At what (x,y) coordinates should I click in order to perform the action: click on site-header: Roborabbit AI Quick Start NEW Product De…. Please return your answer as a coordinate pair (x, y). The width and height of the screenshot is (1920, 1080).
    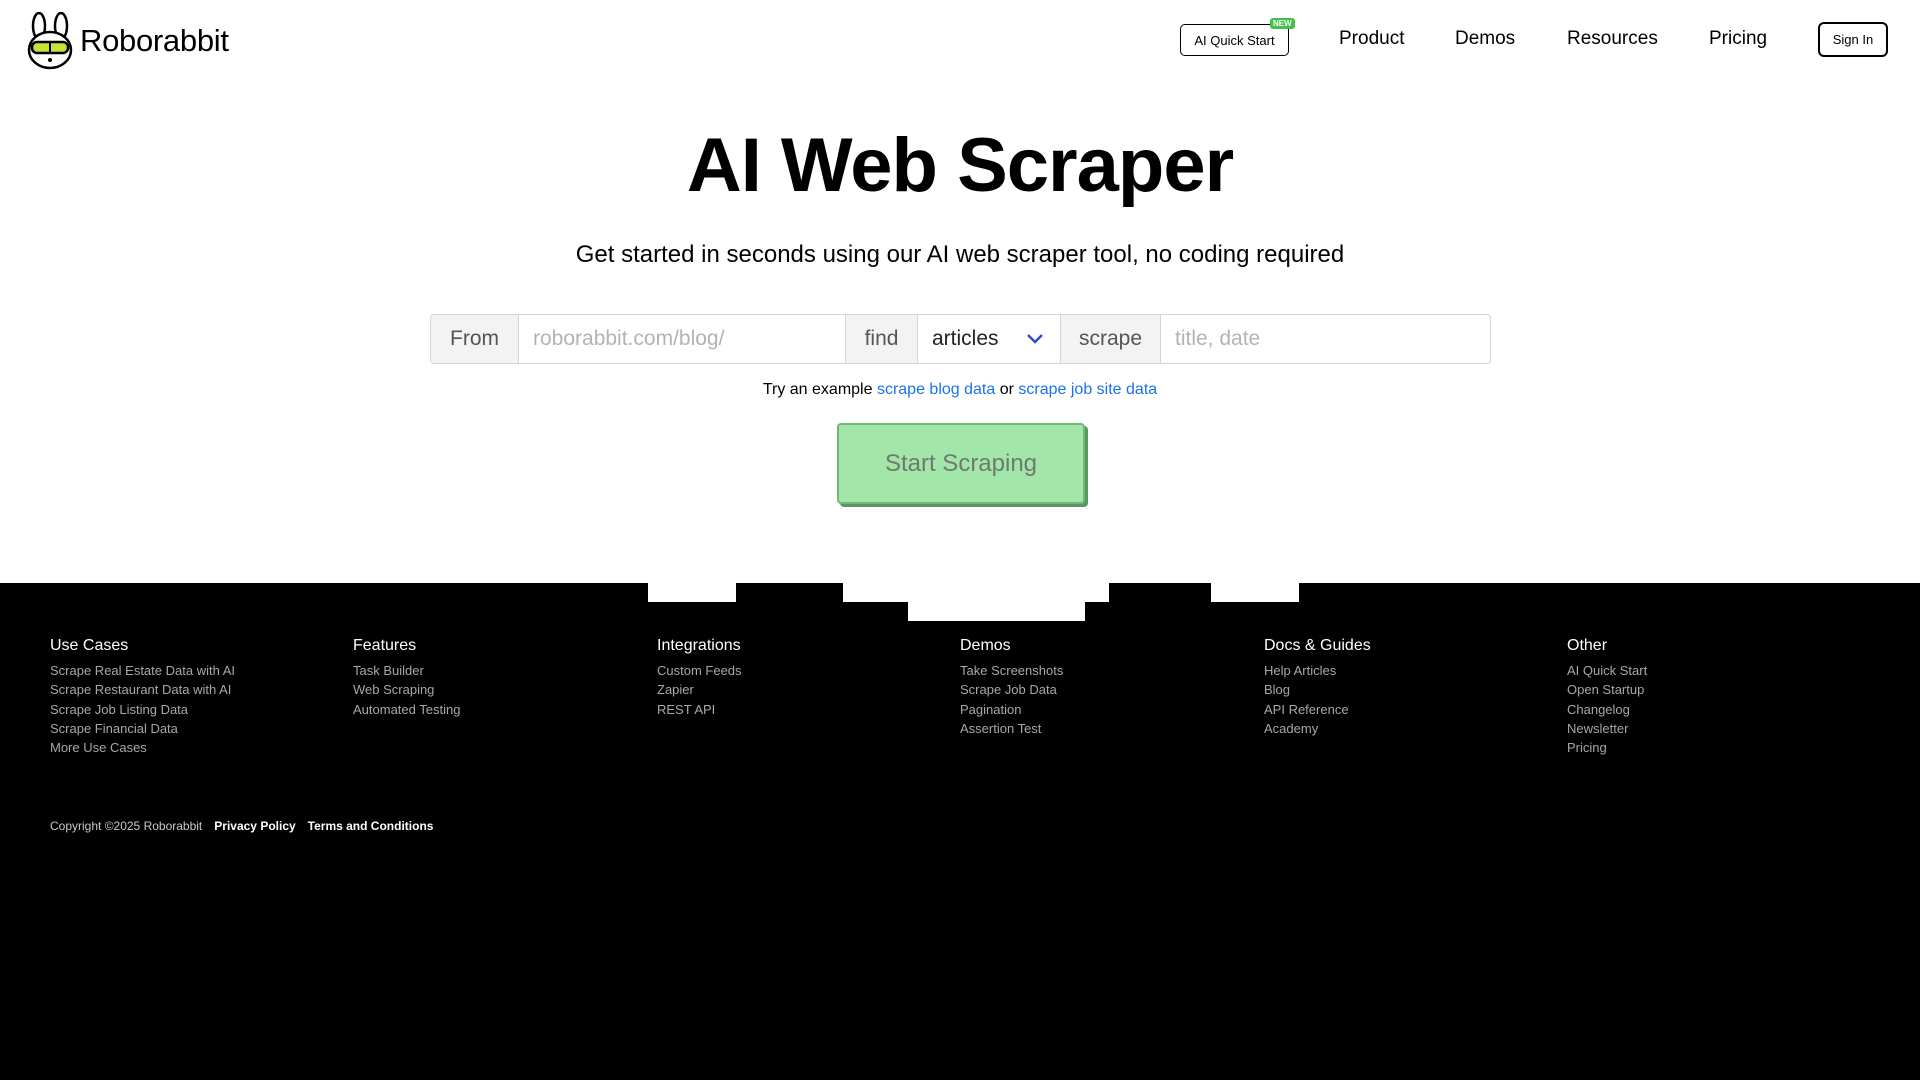
    Looking at the image, I should click on (960, 40).